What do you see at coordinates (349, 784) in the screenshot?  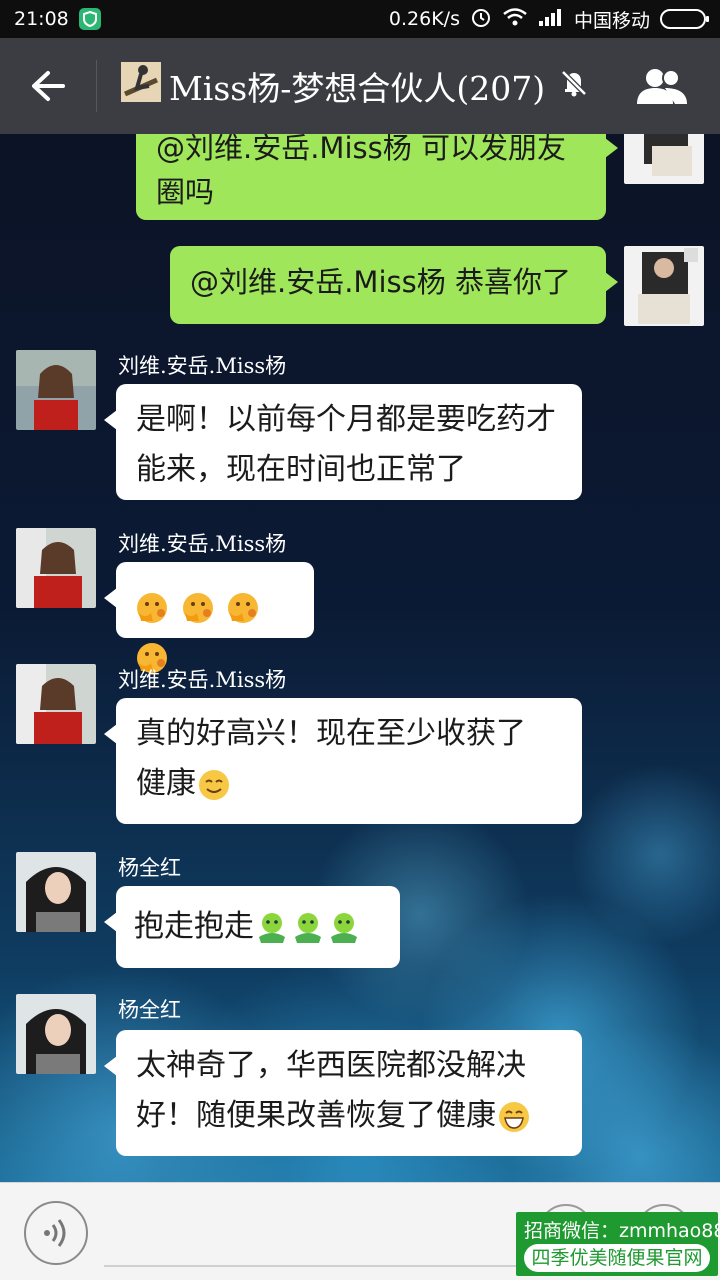 I see `message-text-line: 健康` at bounding box center [349, 784].